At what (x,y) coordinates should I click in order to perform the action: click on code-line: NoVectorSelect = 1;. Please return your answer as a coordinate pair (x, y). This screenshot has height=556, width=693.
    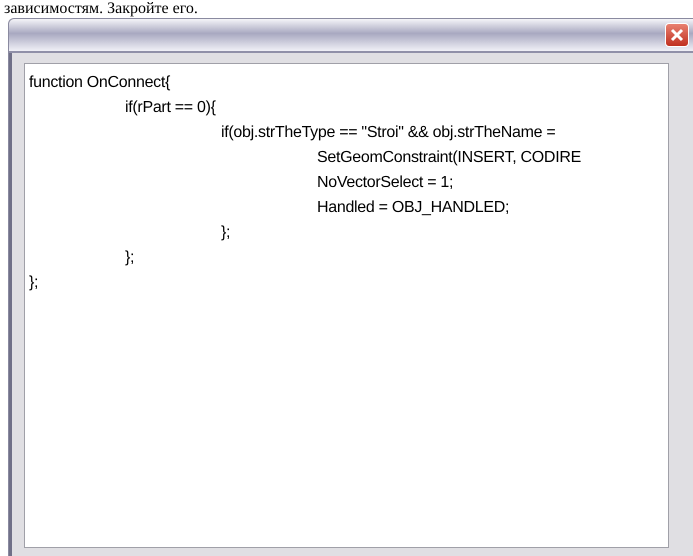
    Looking at the image, I should click on (385, 183).